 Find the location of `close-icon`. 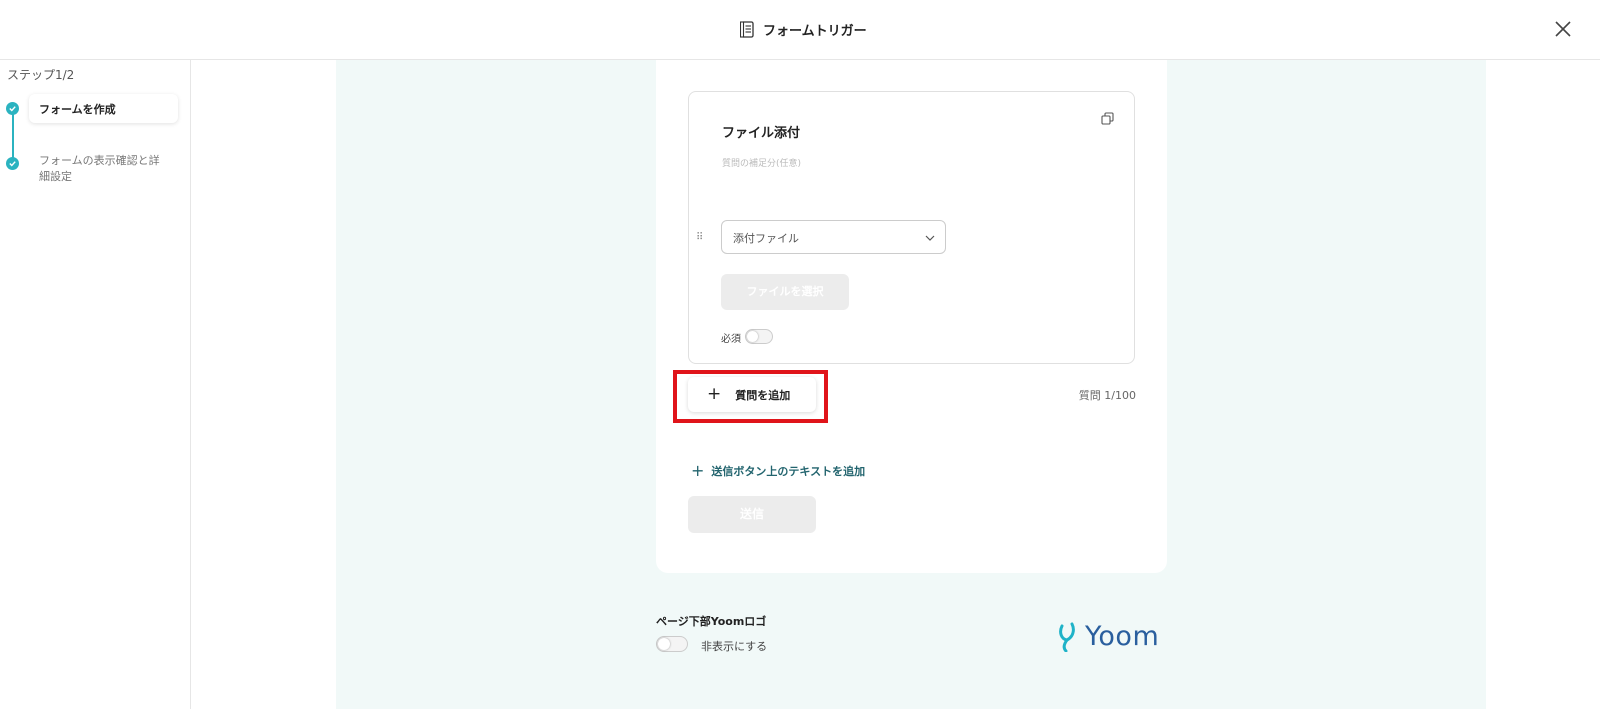

close-icon is located at coordinates (1563, 29).